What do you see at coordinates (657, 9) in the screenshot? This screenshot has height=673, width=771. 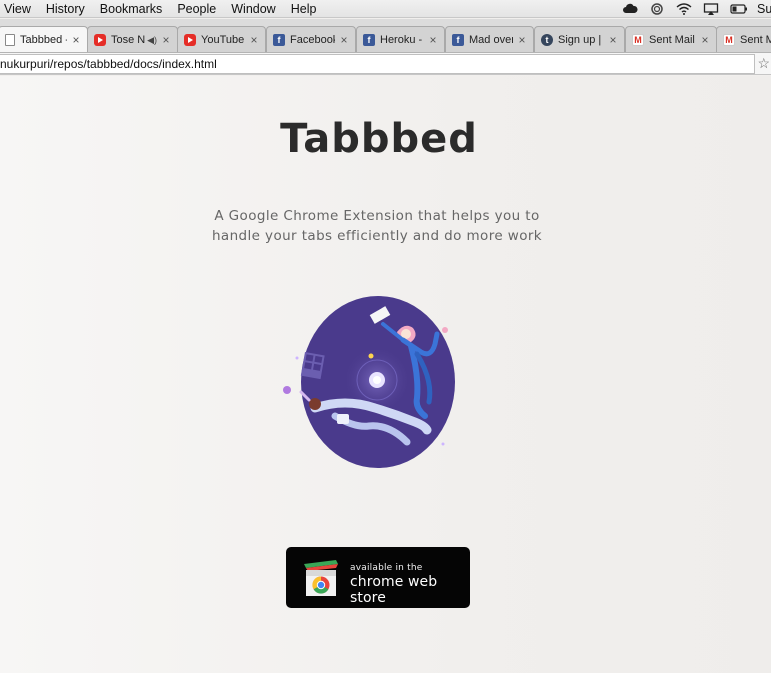 I see `sync-icon` at bounding box center [657, 9].